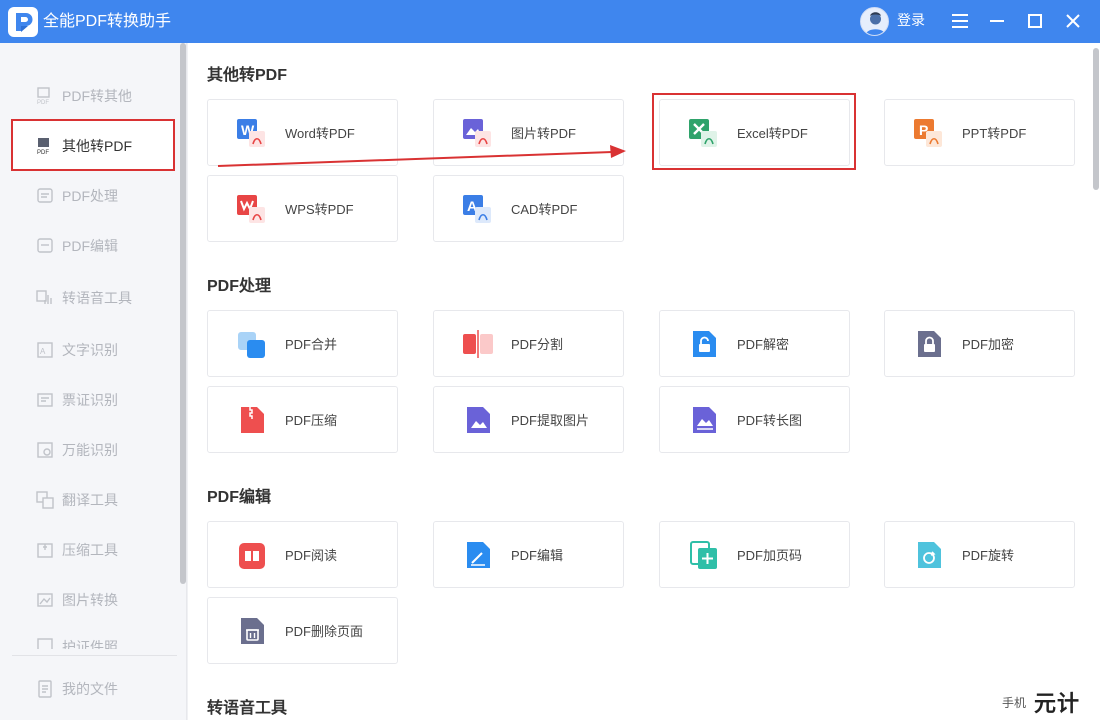 This screenshot has width=1100, height=720. I want to click on card-label: PDF提取图片, so click(550, 420).